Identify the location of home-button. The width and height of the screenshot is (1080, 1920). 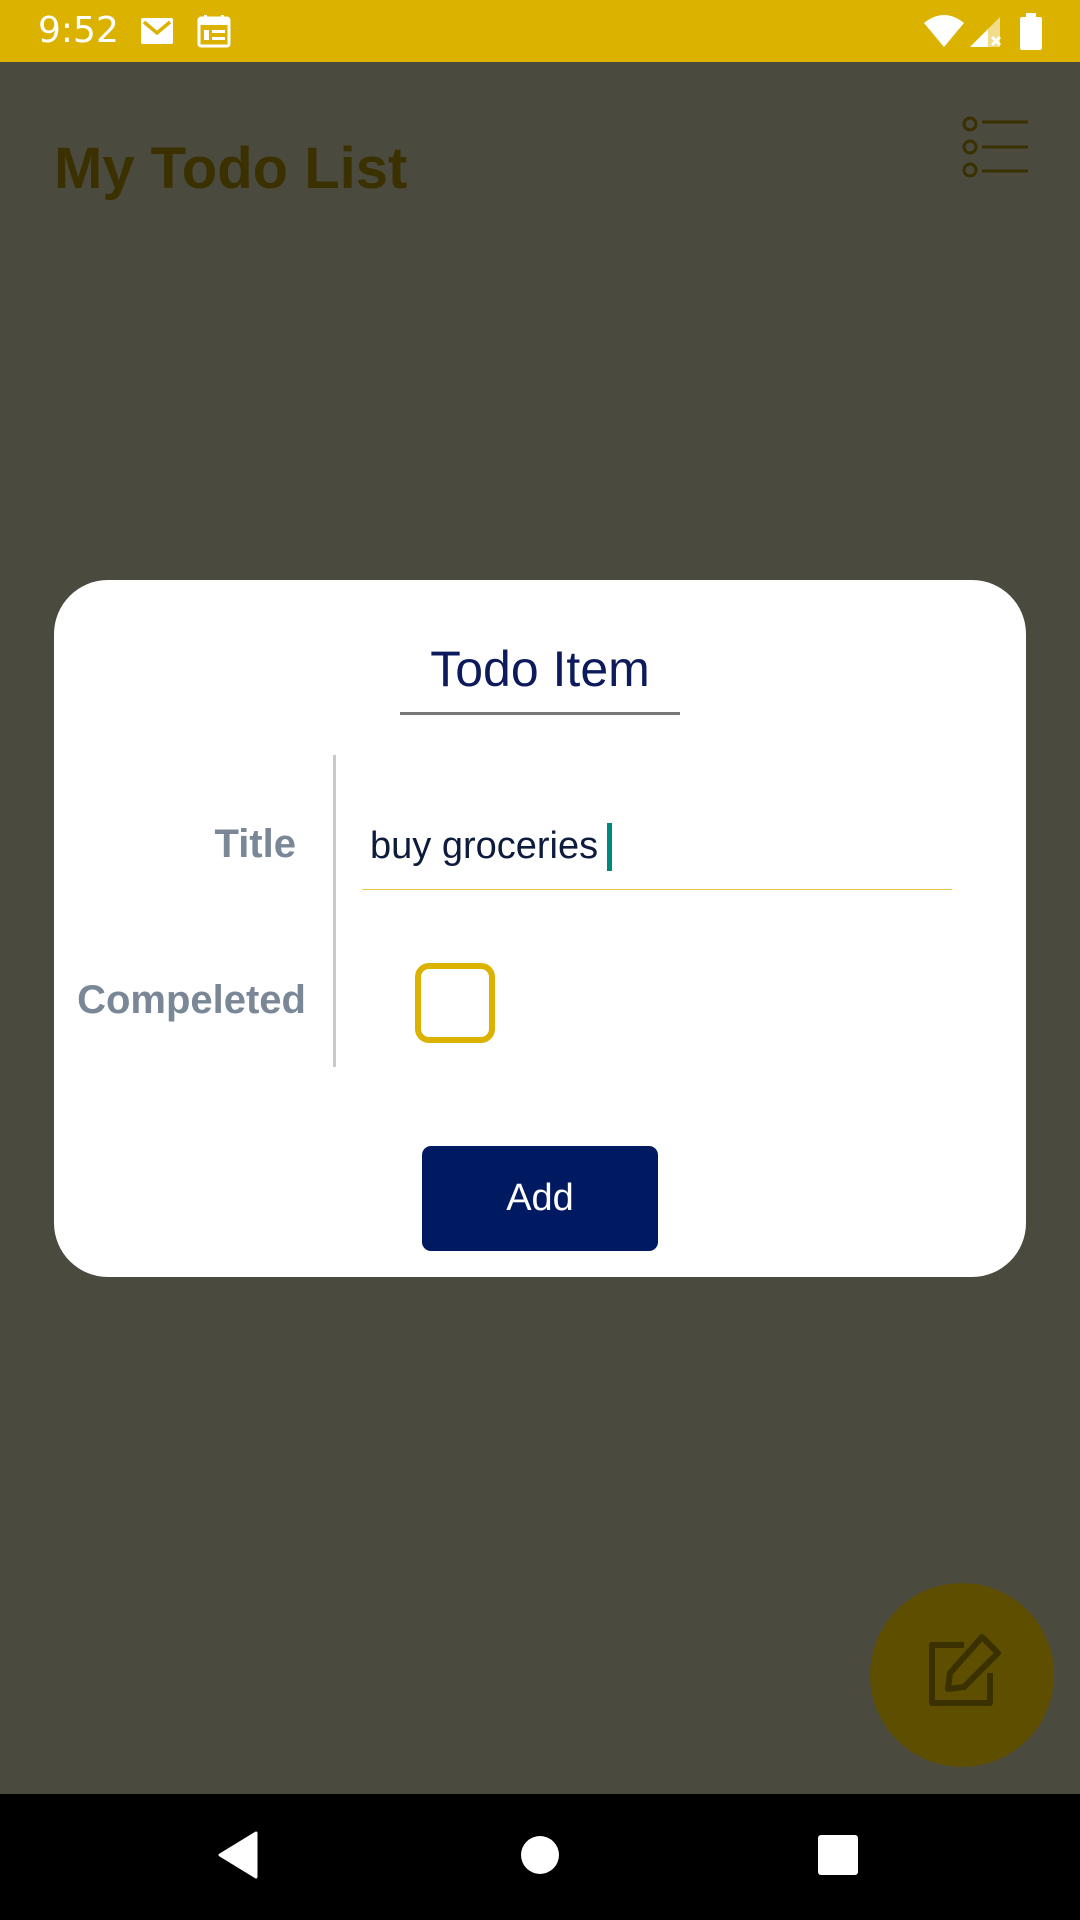
(540, 1857).